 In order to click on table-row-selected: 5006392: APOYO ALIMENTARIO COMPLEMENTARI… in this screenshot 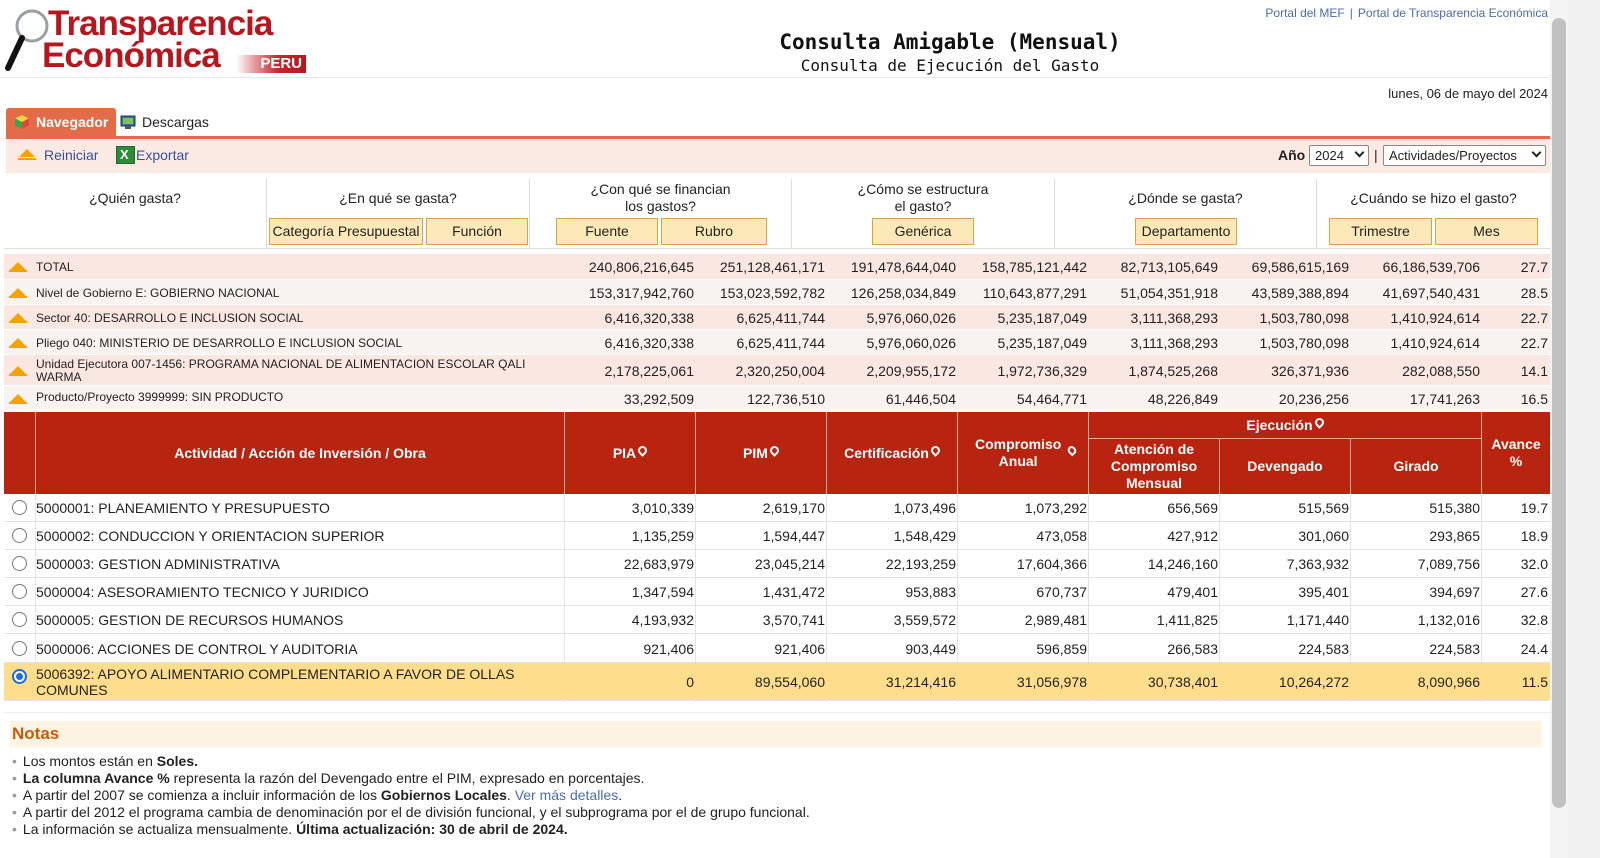, I will do `click(777, 682)`.